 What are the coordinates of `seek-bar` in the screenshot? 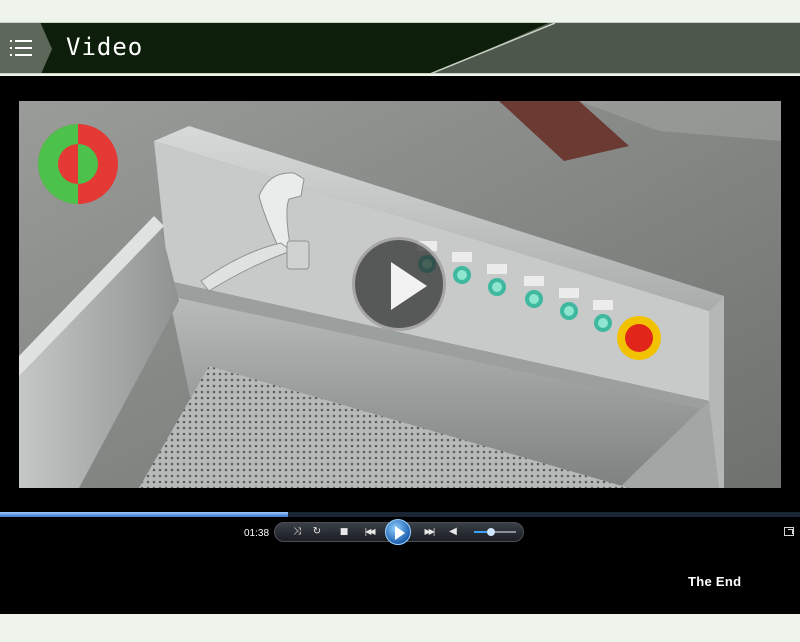 It's located at (400, 514).